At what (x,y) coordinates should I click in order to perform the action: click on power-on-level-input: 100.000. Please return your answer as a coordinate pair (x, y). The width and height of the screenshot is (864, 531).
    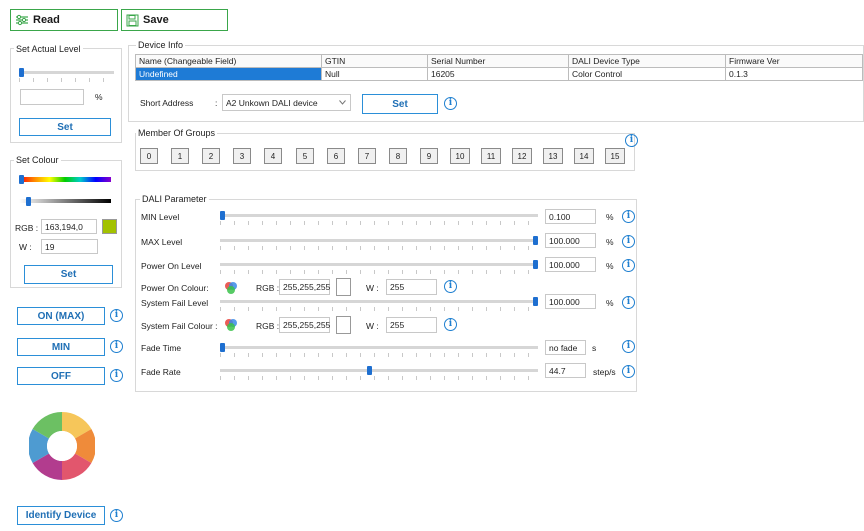
    Looking at the image, I should click on (570, 264).